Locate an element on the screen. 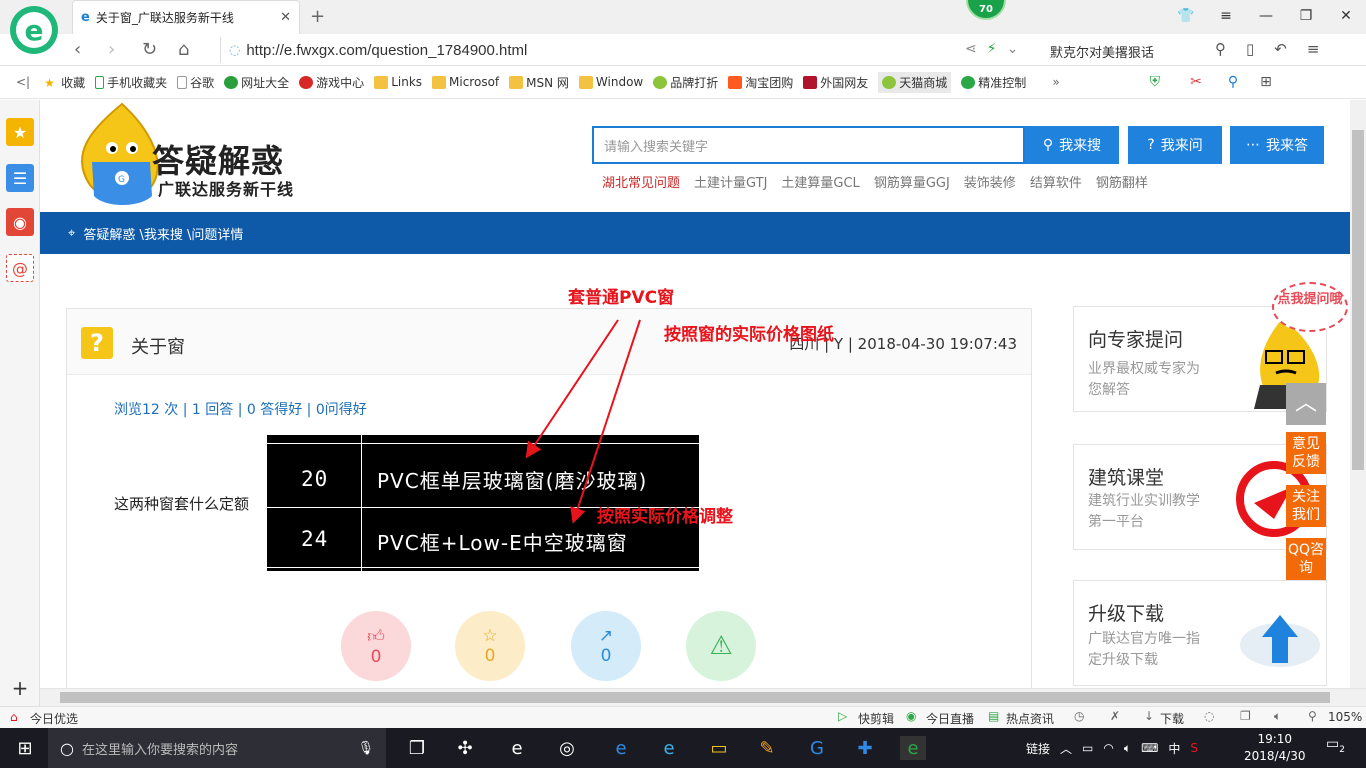  chevron-down-icon: ⌄ is located at coordinates (1013, 49).